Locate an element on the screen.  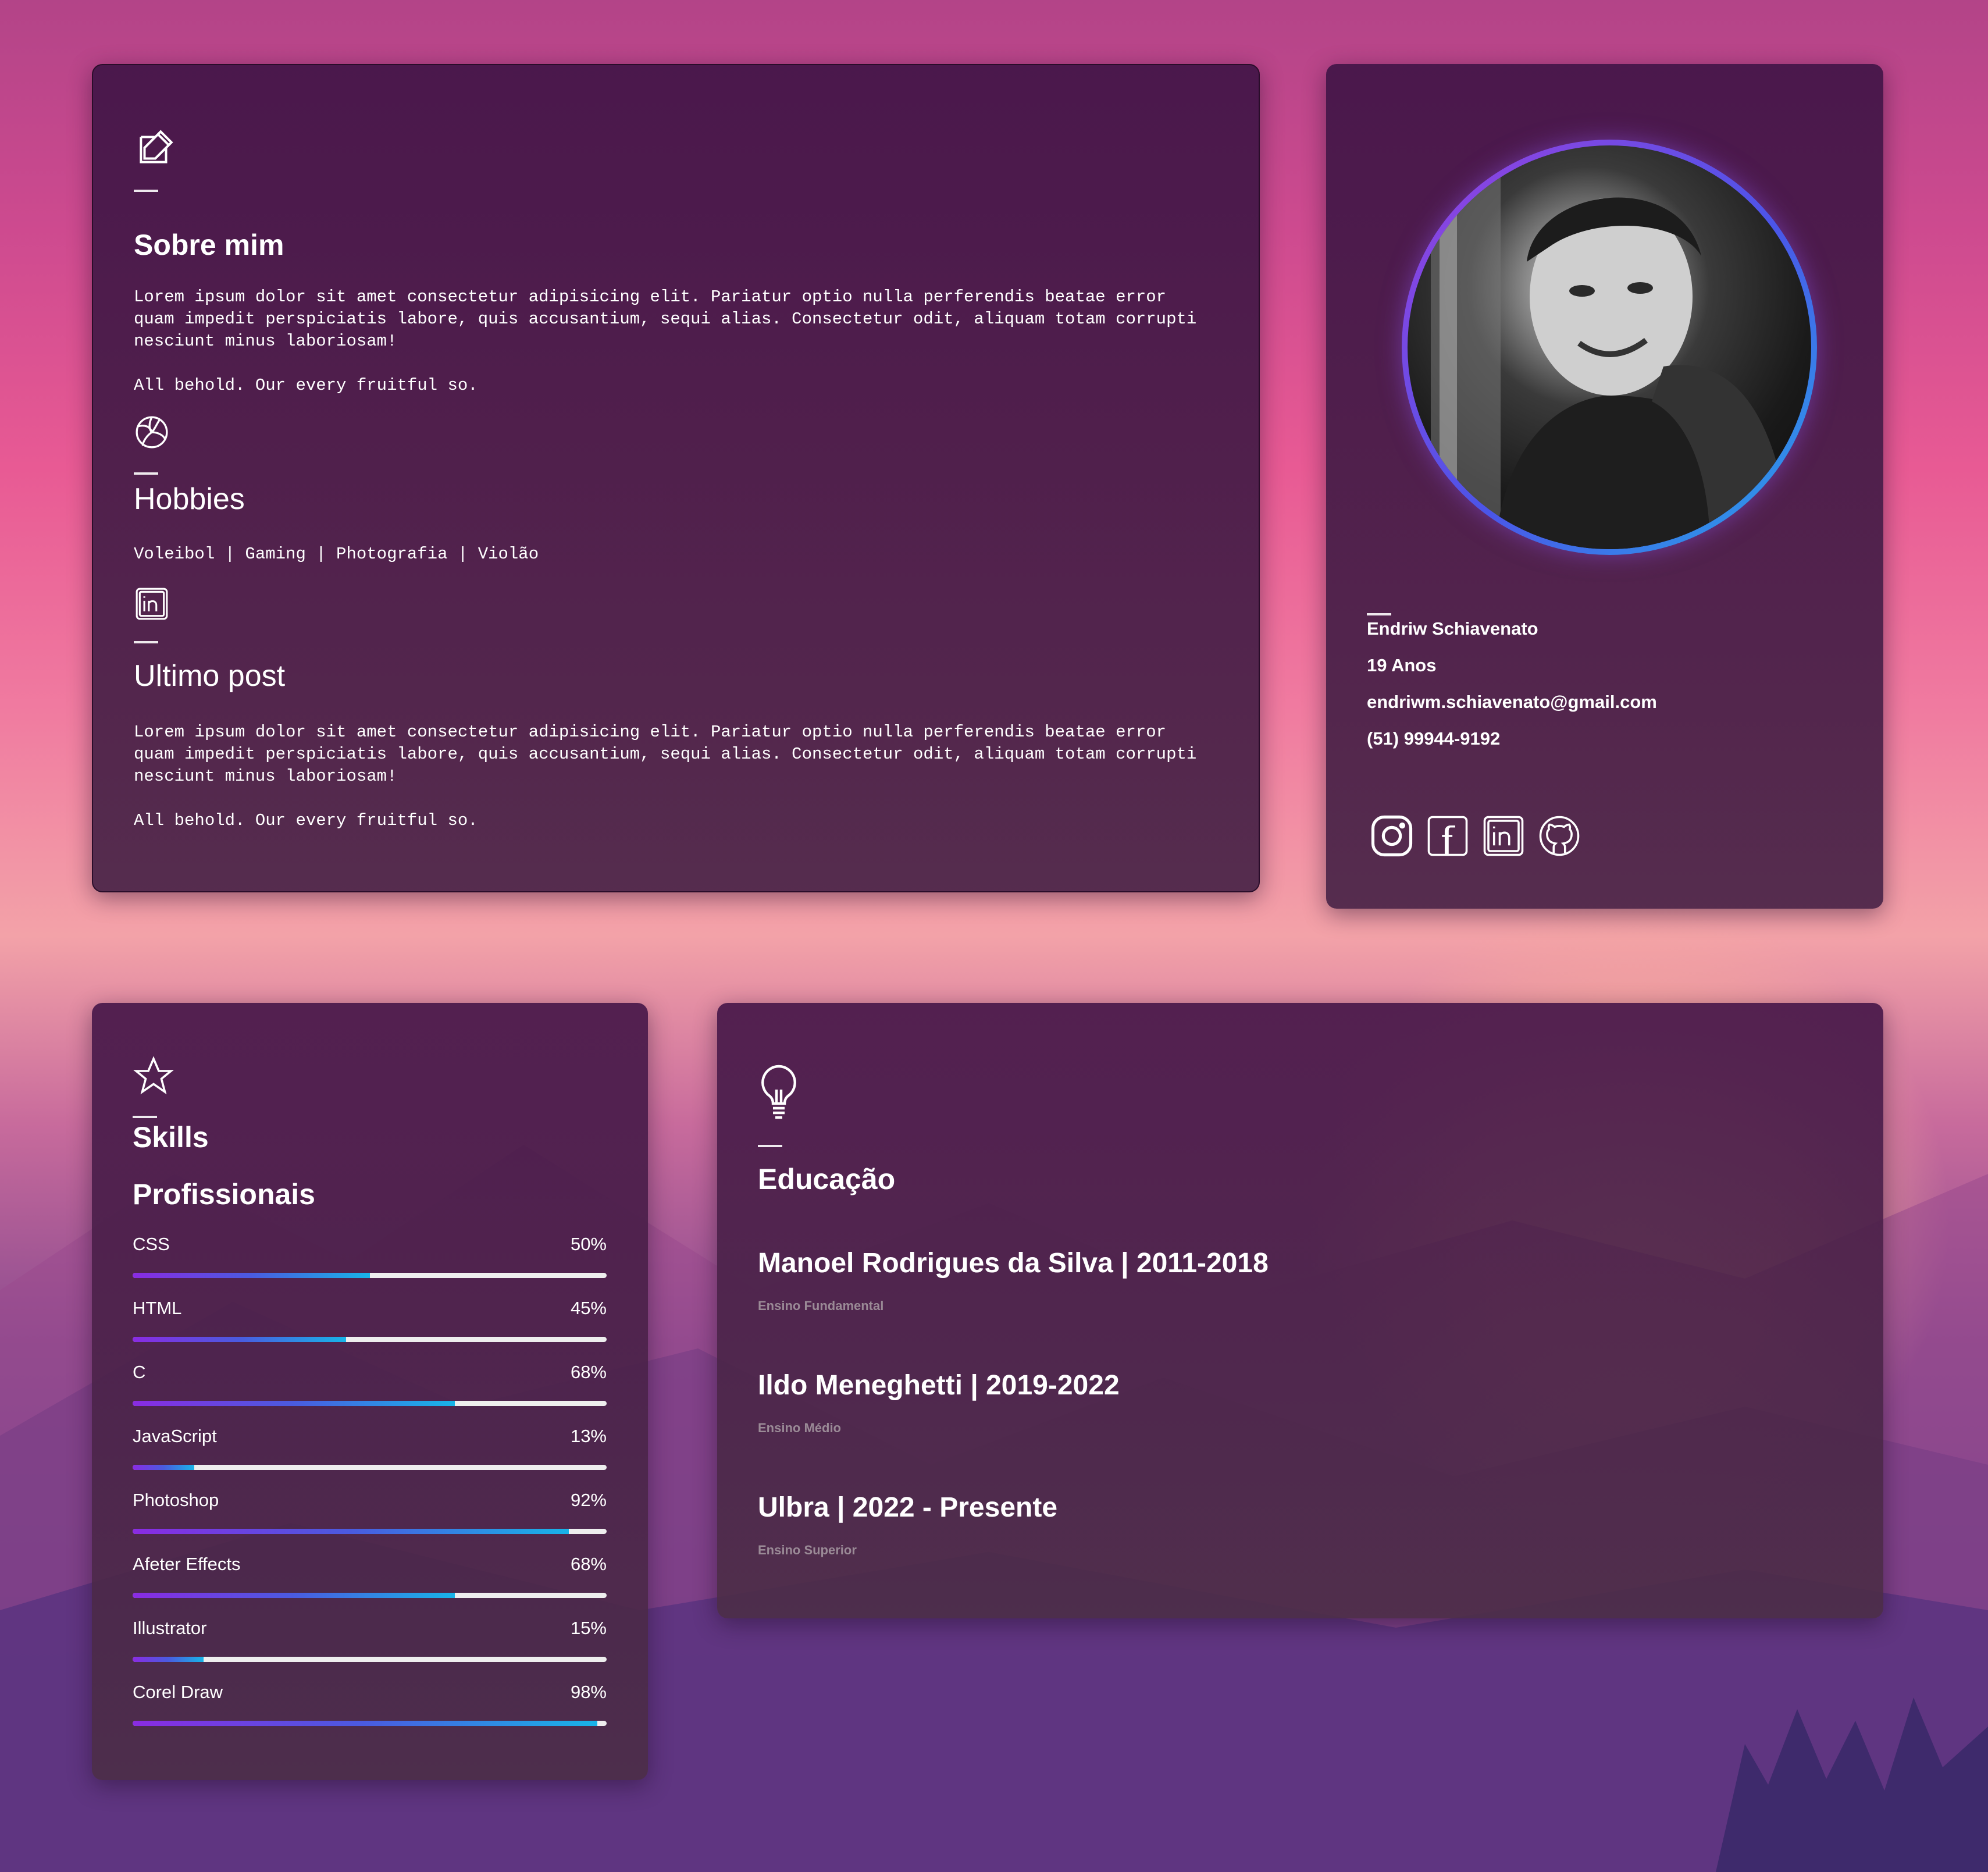
skill-name: JavaScript is located at coordinates (175, 1436).